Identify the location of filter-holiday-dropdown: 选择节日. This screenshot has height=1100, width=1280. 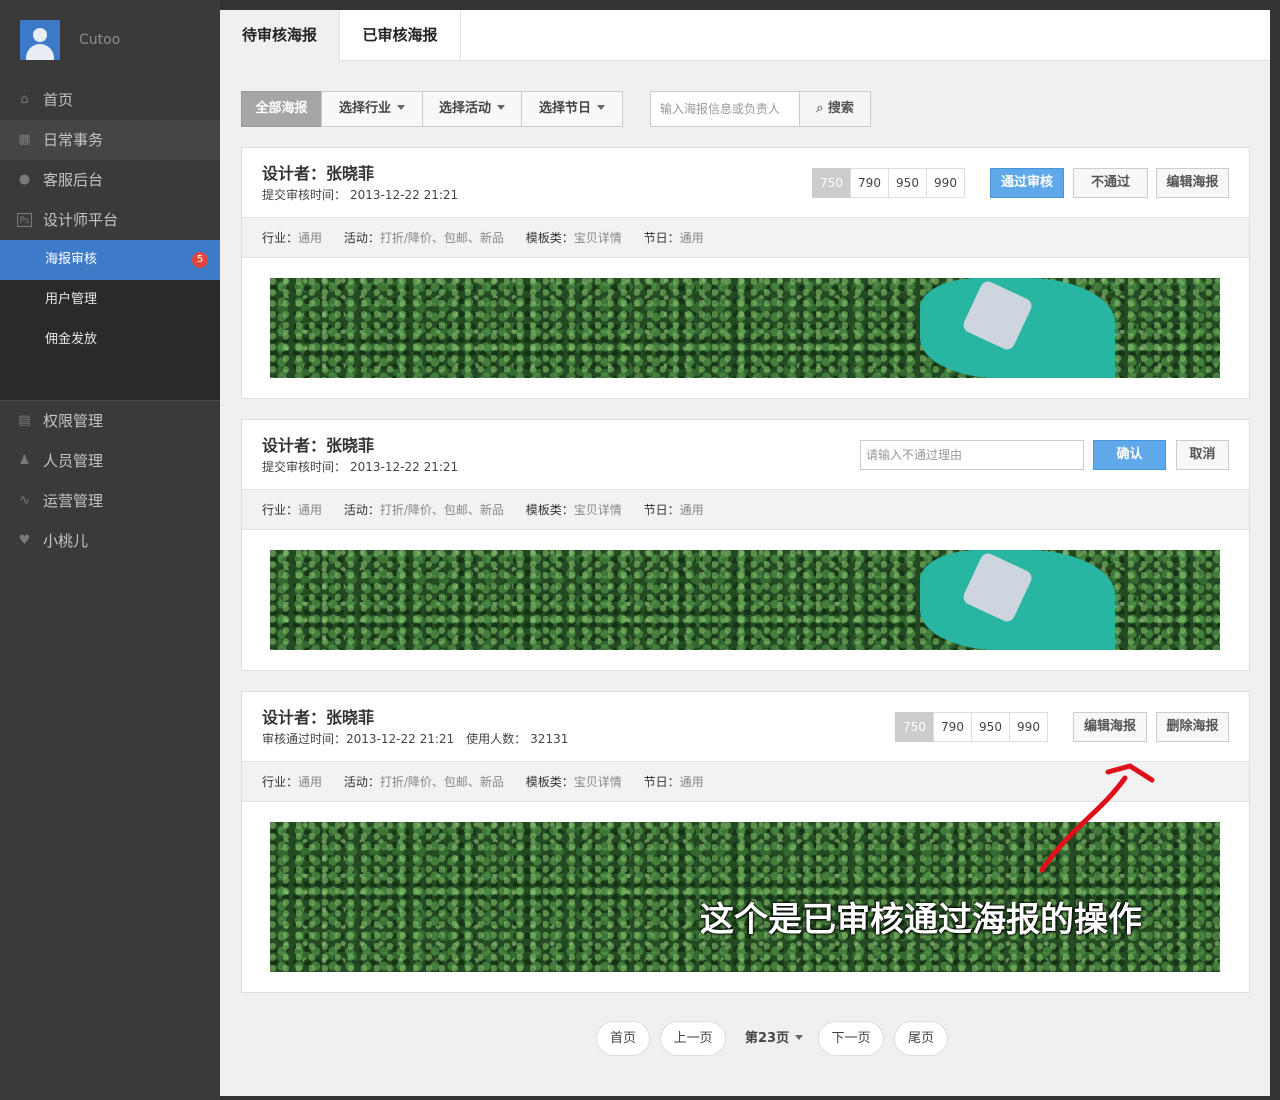
(572, 109).